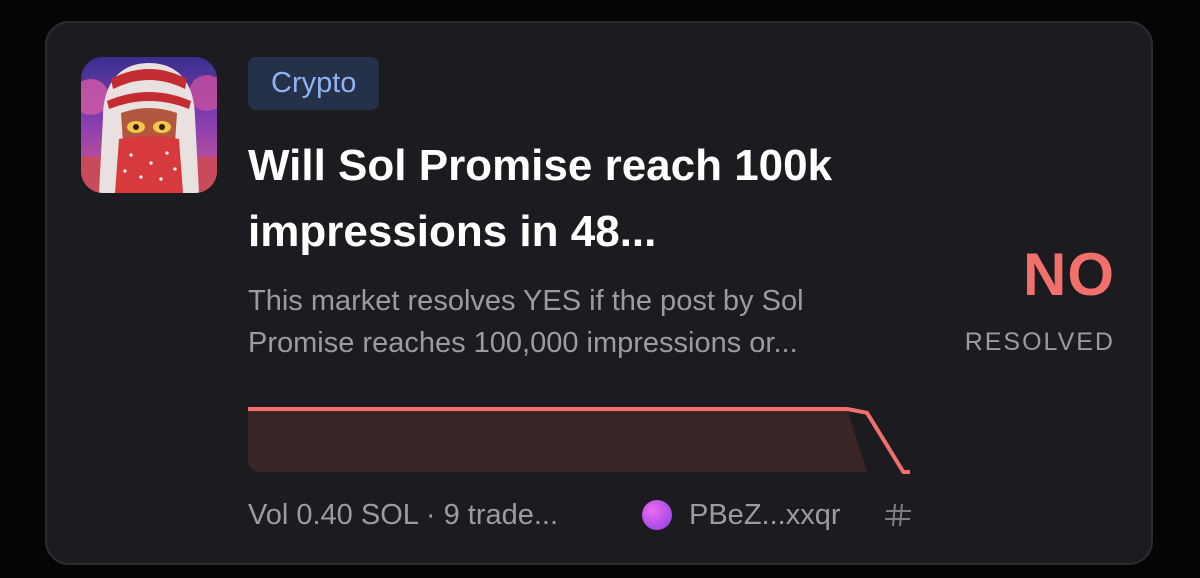 This screenshot has height=578, width=1200. I want to click on market-avatar-image, so click(149, 125).